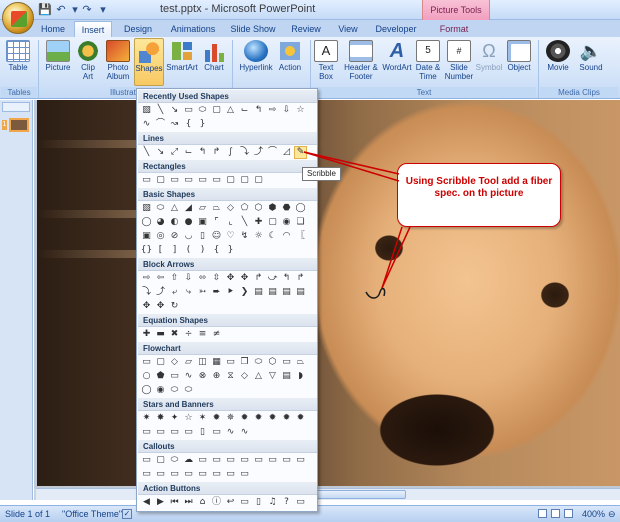 This screenshot has width=620, height=522. What do you see at coordinates (174, 292) in the screenshot?
I see `curved-up-arrow-shape-icon: ⤶` at bounding box center [174, 292].